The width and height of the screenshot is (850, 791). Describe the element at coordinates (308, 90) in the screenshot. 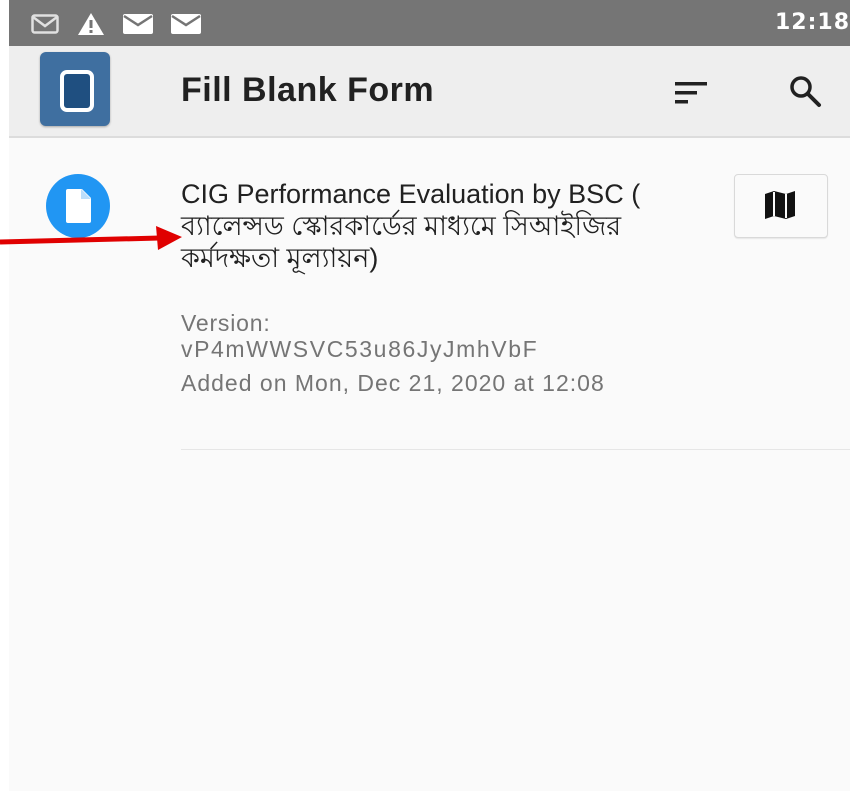

I see `page-title: Fill Blank Form` at that location.